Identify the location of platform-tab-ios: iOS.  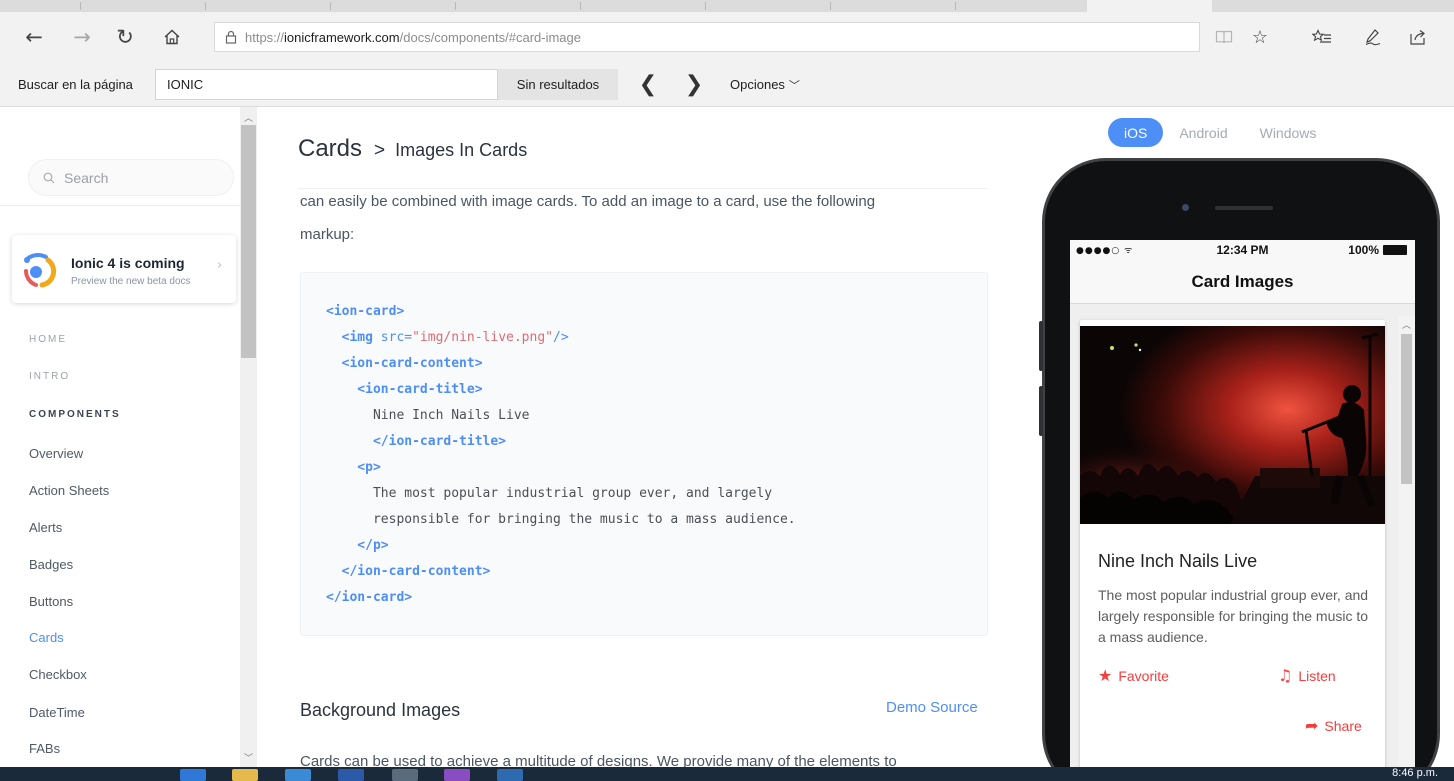
(1136, 132).